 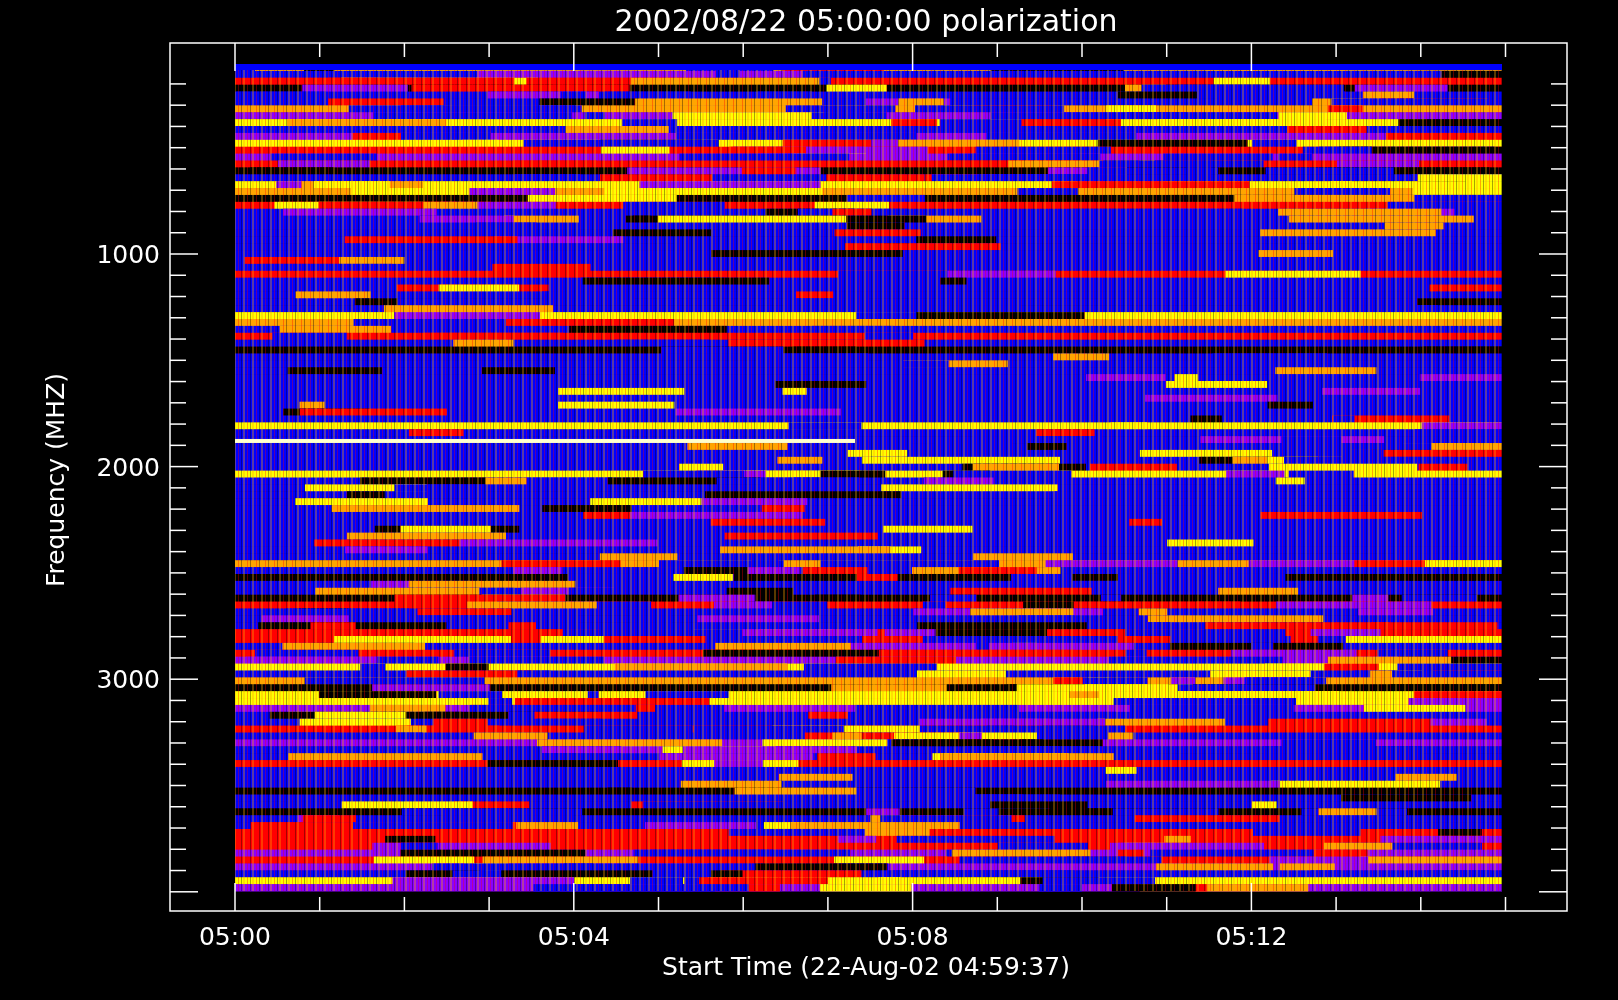 What do you see at coordinates (128, 680) in the screenshot?
I see `y-tick-label: 3000` at bounding box center [128, 680].